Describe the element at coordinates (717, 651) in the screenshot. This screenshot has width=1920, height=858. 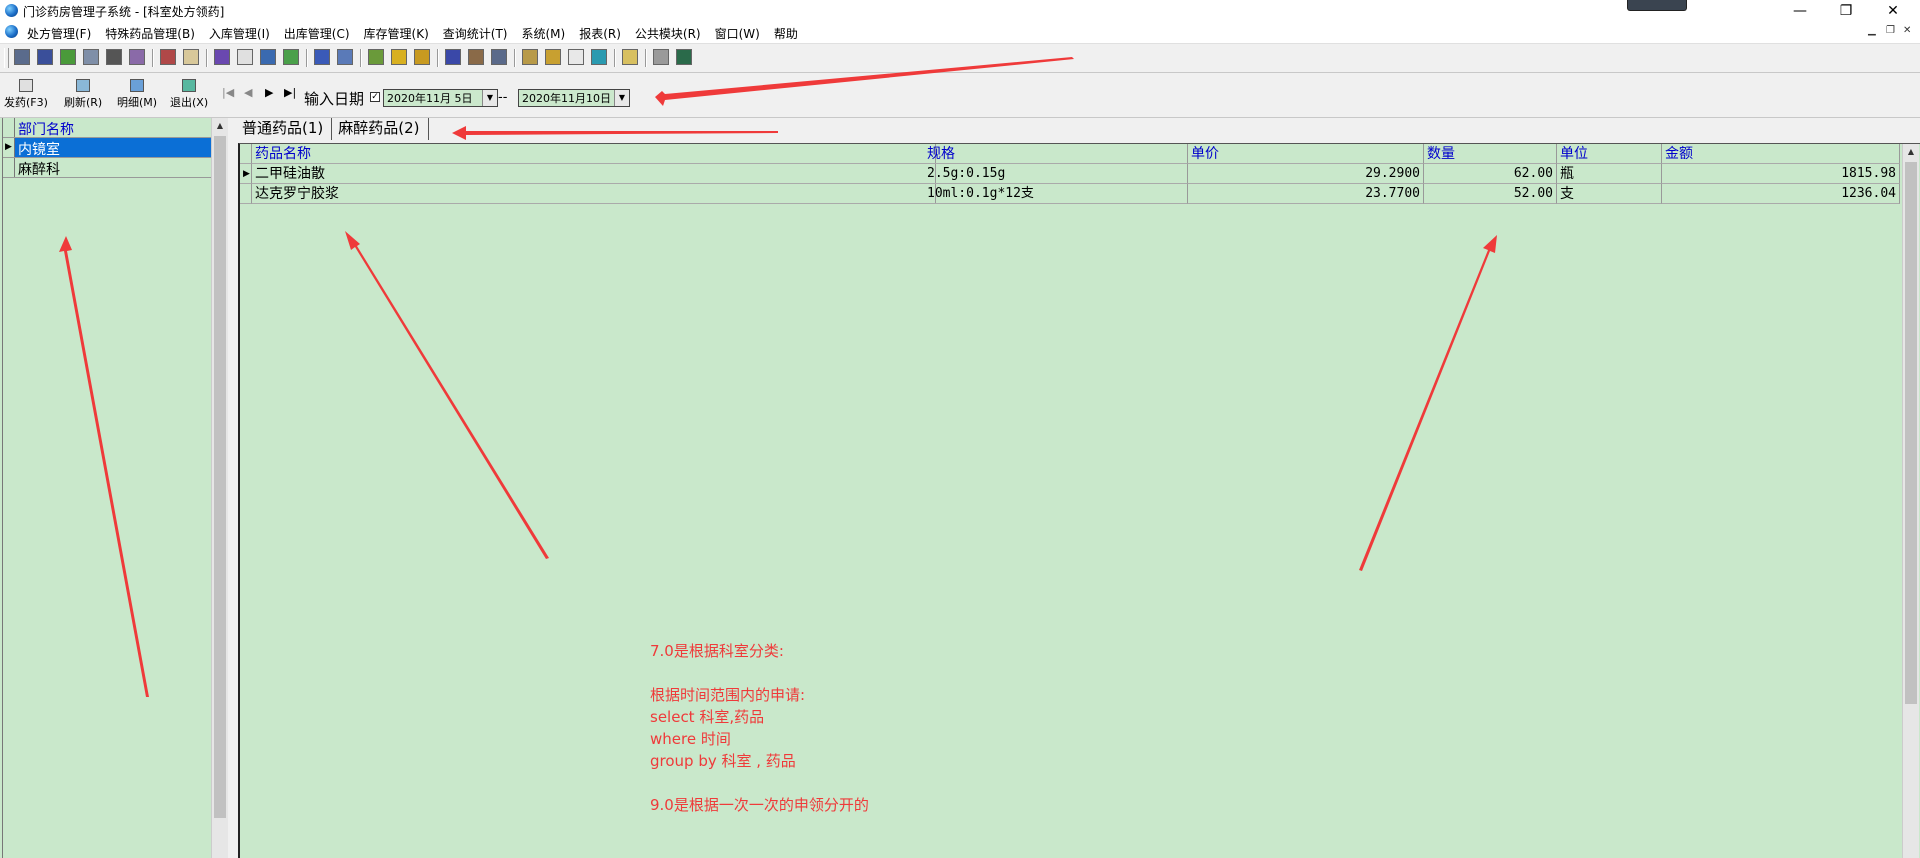
I see `annotation-line: 7.0是根据科室分类:` at that location.